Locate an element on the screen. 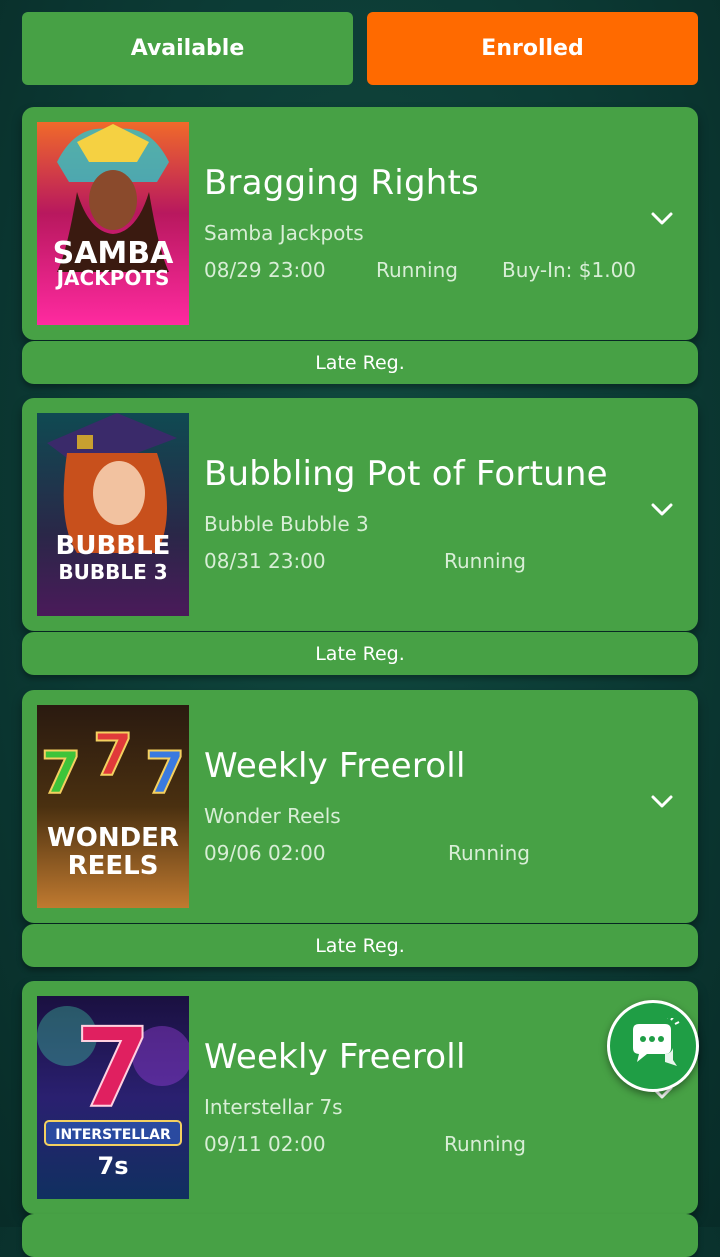 This screenshot has height=1257, width=720. game-thumbnail: 7 7 7 WONDER REELS is located at coordinates (113, 806).